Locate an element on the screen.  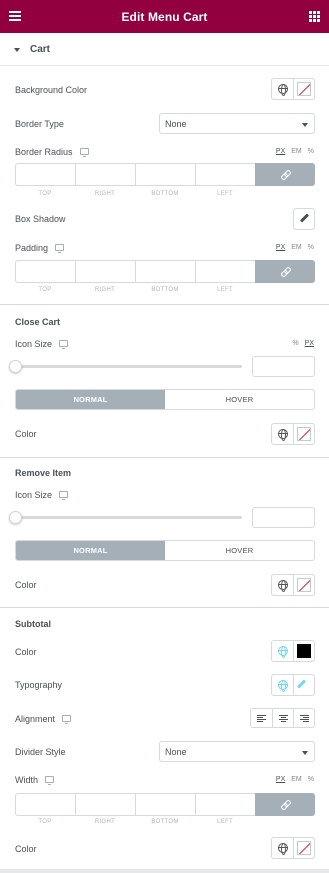
align-left-button is located at coordinates (261, 718).